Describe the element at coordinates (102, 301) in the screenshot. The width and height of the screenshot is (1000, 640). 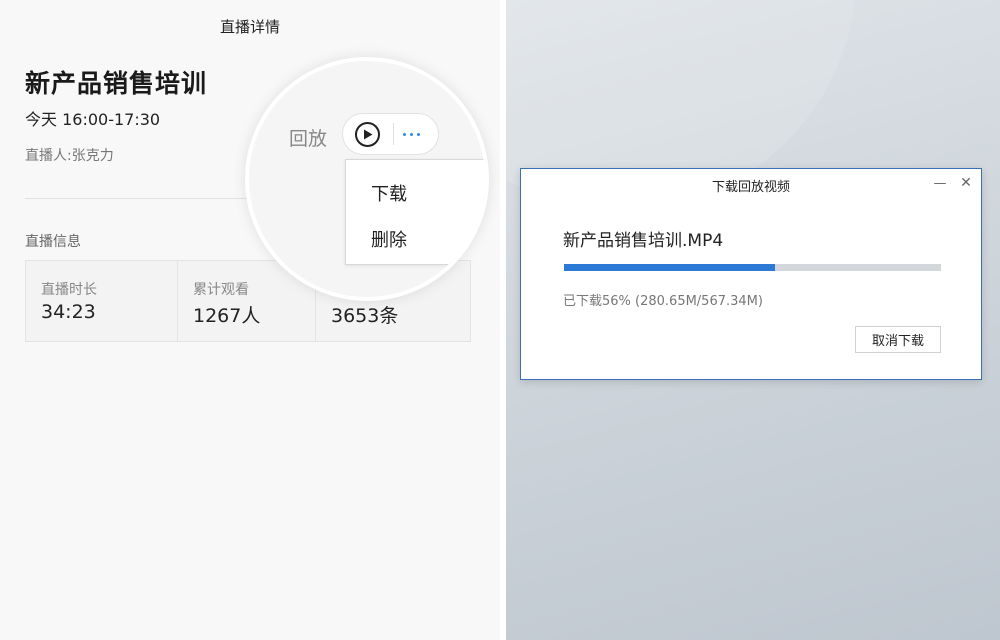
I see `stat-cell-duration: 直播时长 34:23` at that location.